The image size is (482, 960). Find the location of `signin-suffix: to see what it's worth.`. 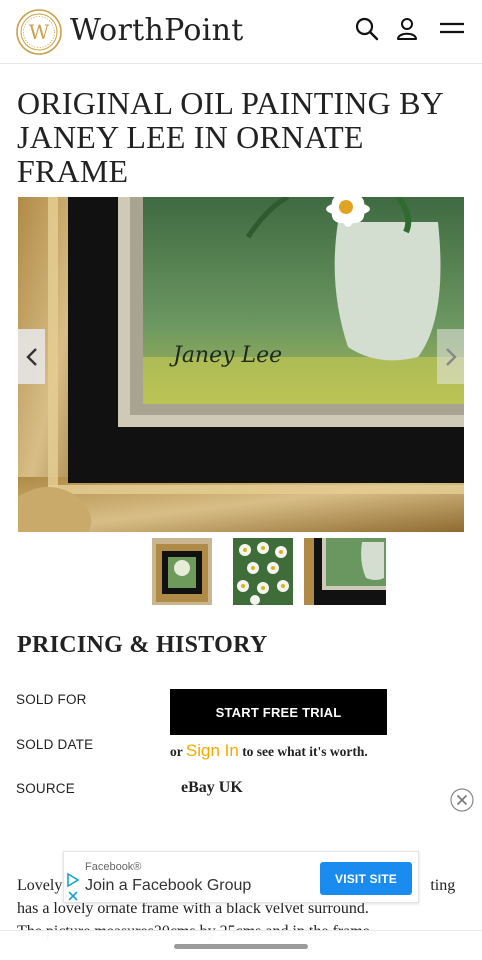

signin-suffix: to see what it's worth. is located at coordinates (305, 751).